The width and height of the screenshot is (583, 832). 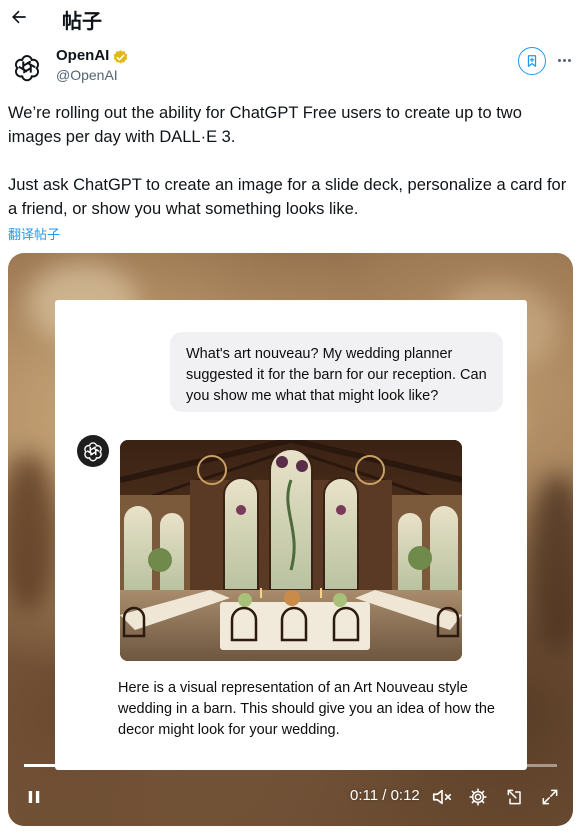 I want to click on translate-post-link: 翻译帖子, so click(x=34, y=233).